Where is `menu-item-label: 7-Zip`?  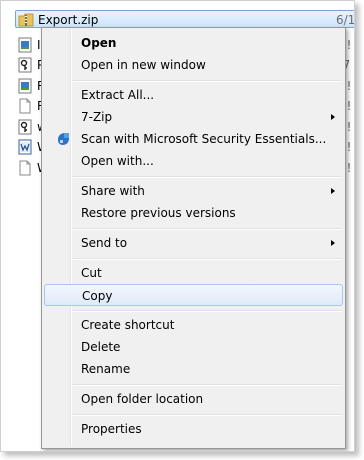 menu-item-label: 7-Zip is located at coordinates (97, 117).